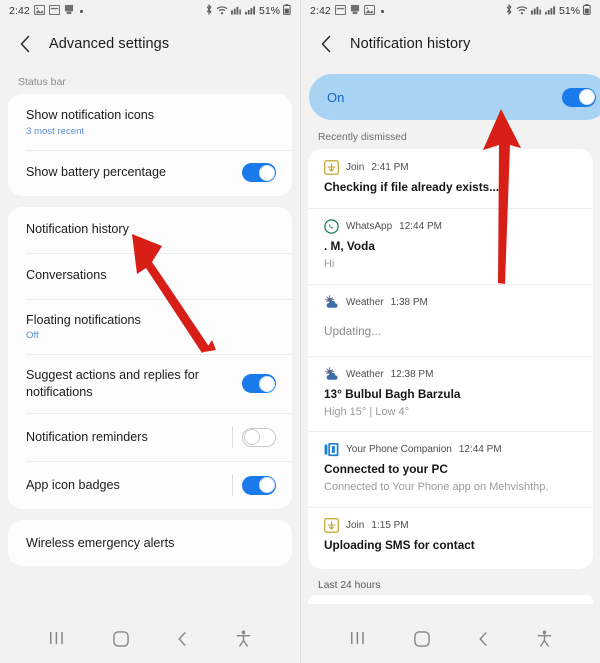  I want to click on toggle-suggest-actions, so click(259, 384).